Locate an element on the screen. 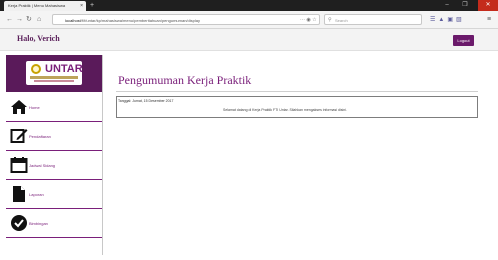 The image size is (498, 260). forward-icon: → is located at coordinates (19, 20).